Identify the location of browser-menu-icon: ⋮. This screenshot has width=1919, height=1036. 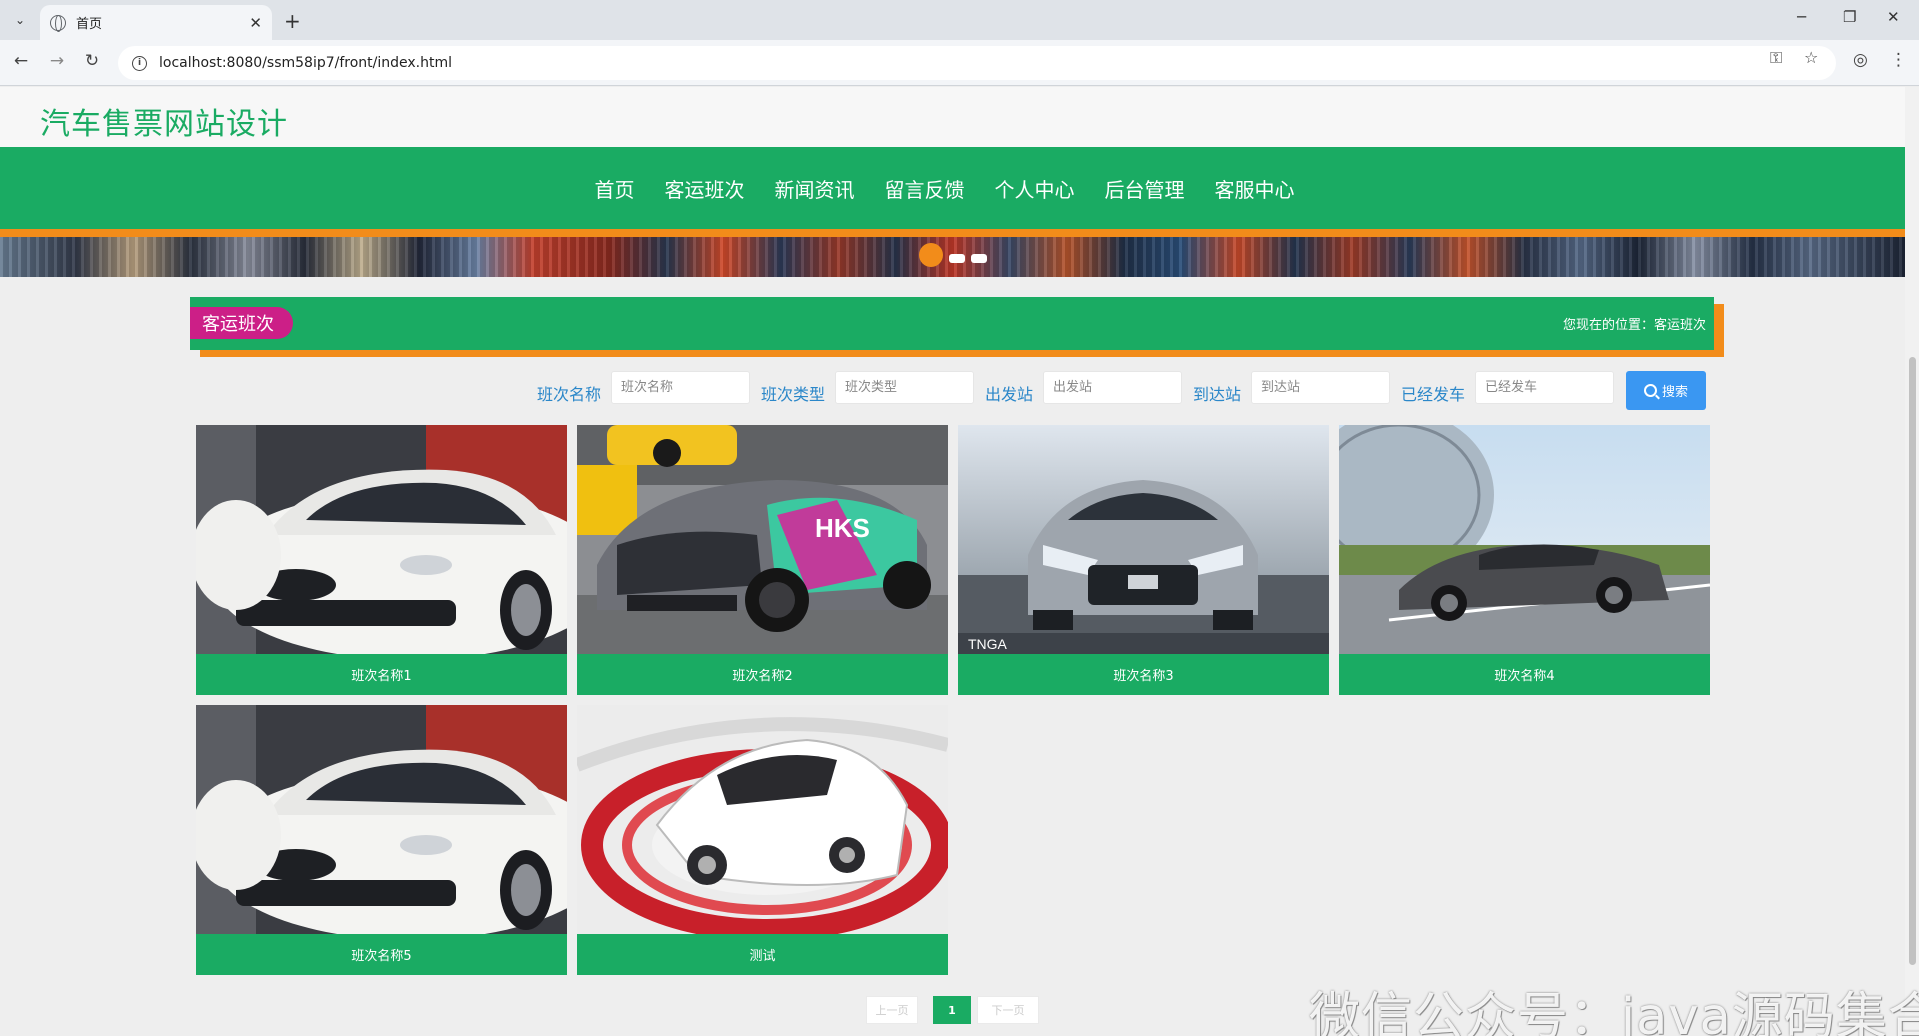
(1898, 60).